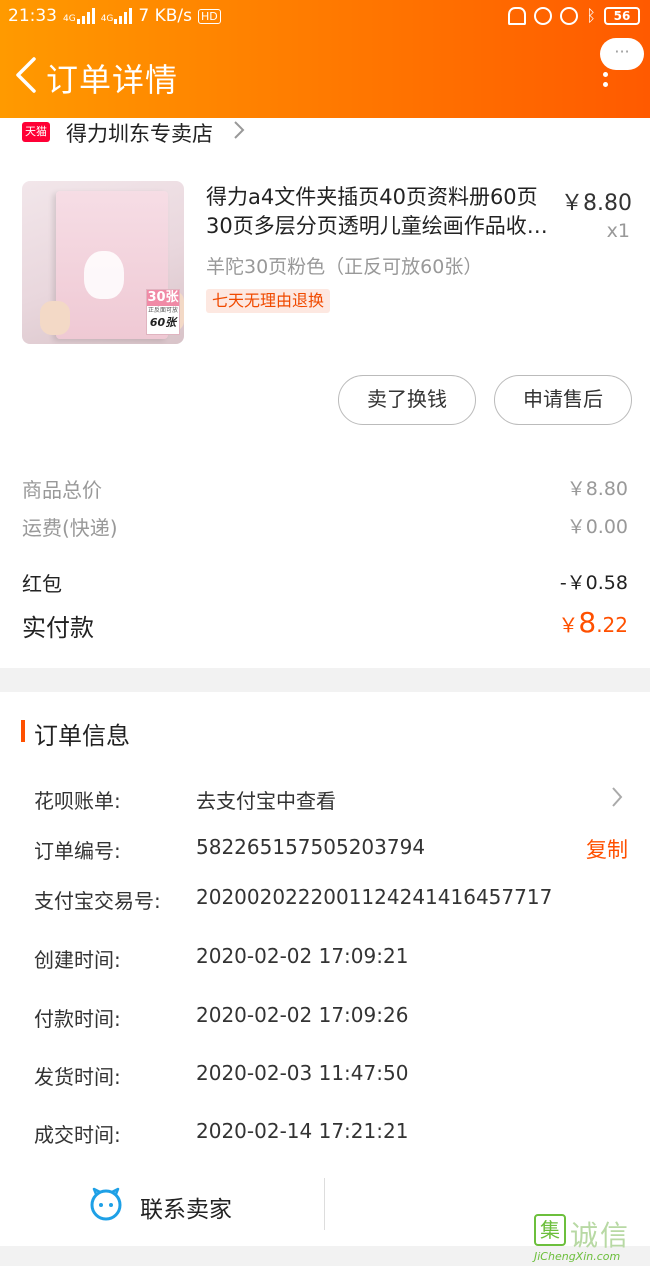 This screenshot has width=650, height=1266. What do you see at coordinates (597, 489) in the screenshot?
I see `total-price-value: ￥8.80` at bounding box center [597, 489].